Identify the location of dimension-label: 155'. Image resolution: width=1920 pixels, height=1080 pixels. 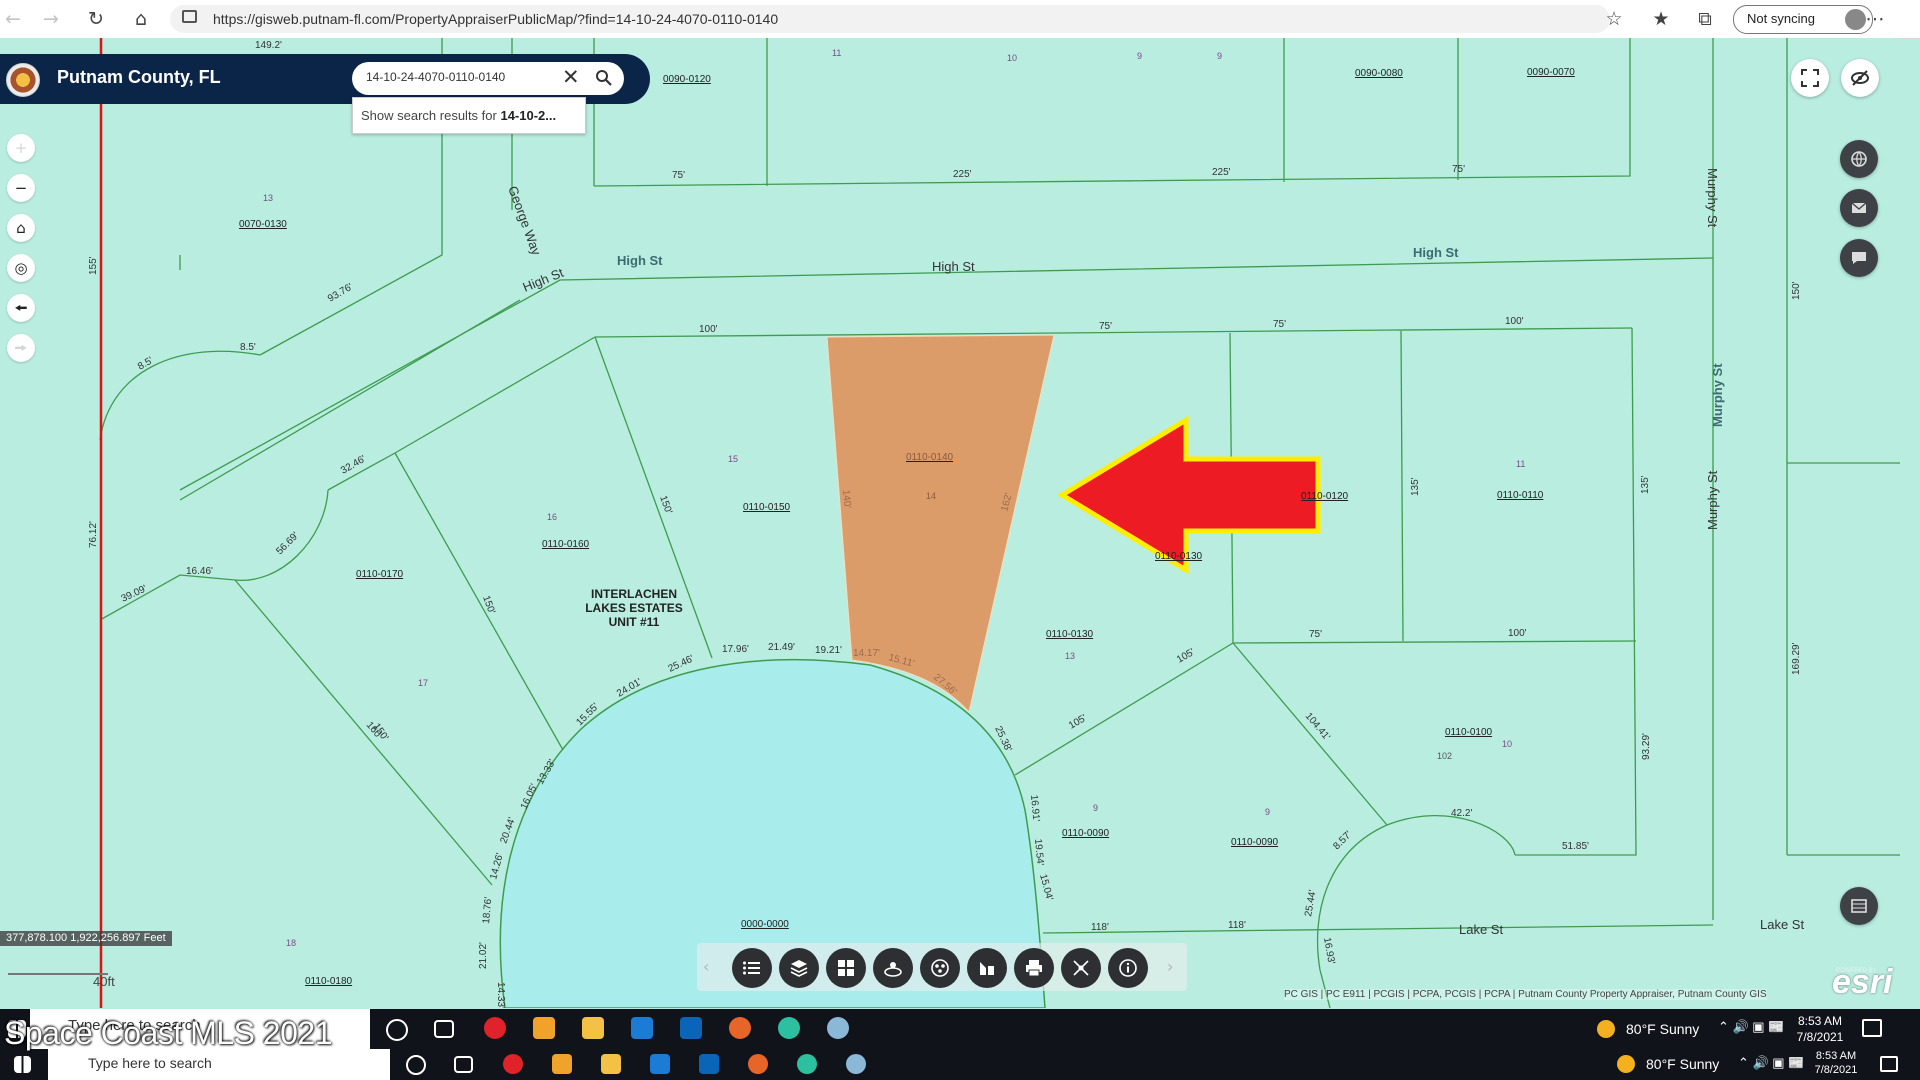
(93, 265).